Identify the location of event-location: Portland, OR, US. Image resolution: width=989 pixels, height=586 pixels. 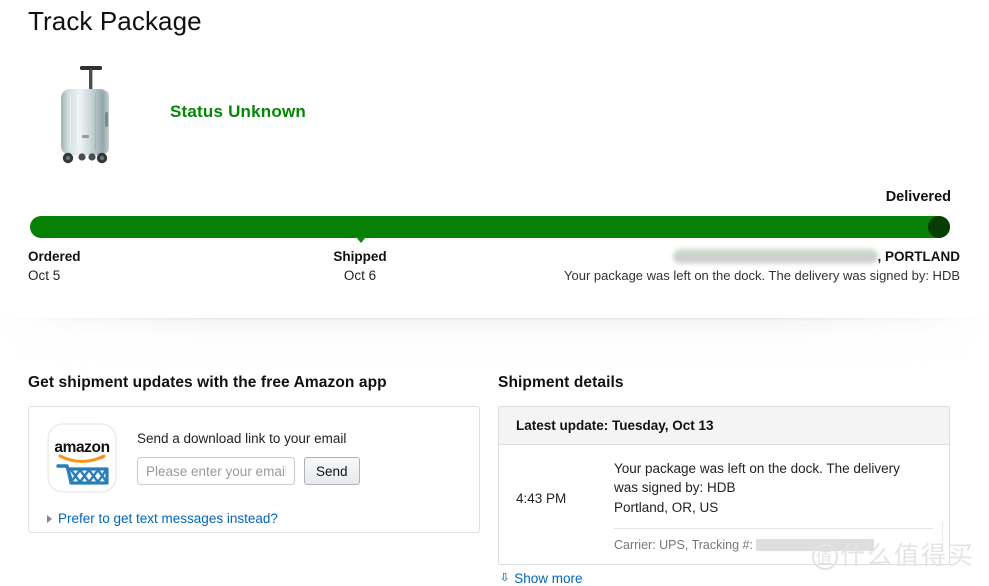
(666, 507).